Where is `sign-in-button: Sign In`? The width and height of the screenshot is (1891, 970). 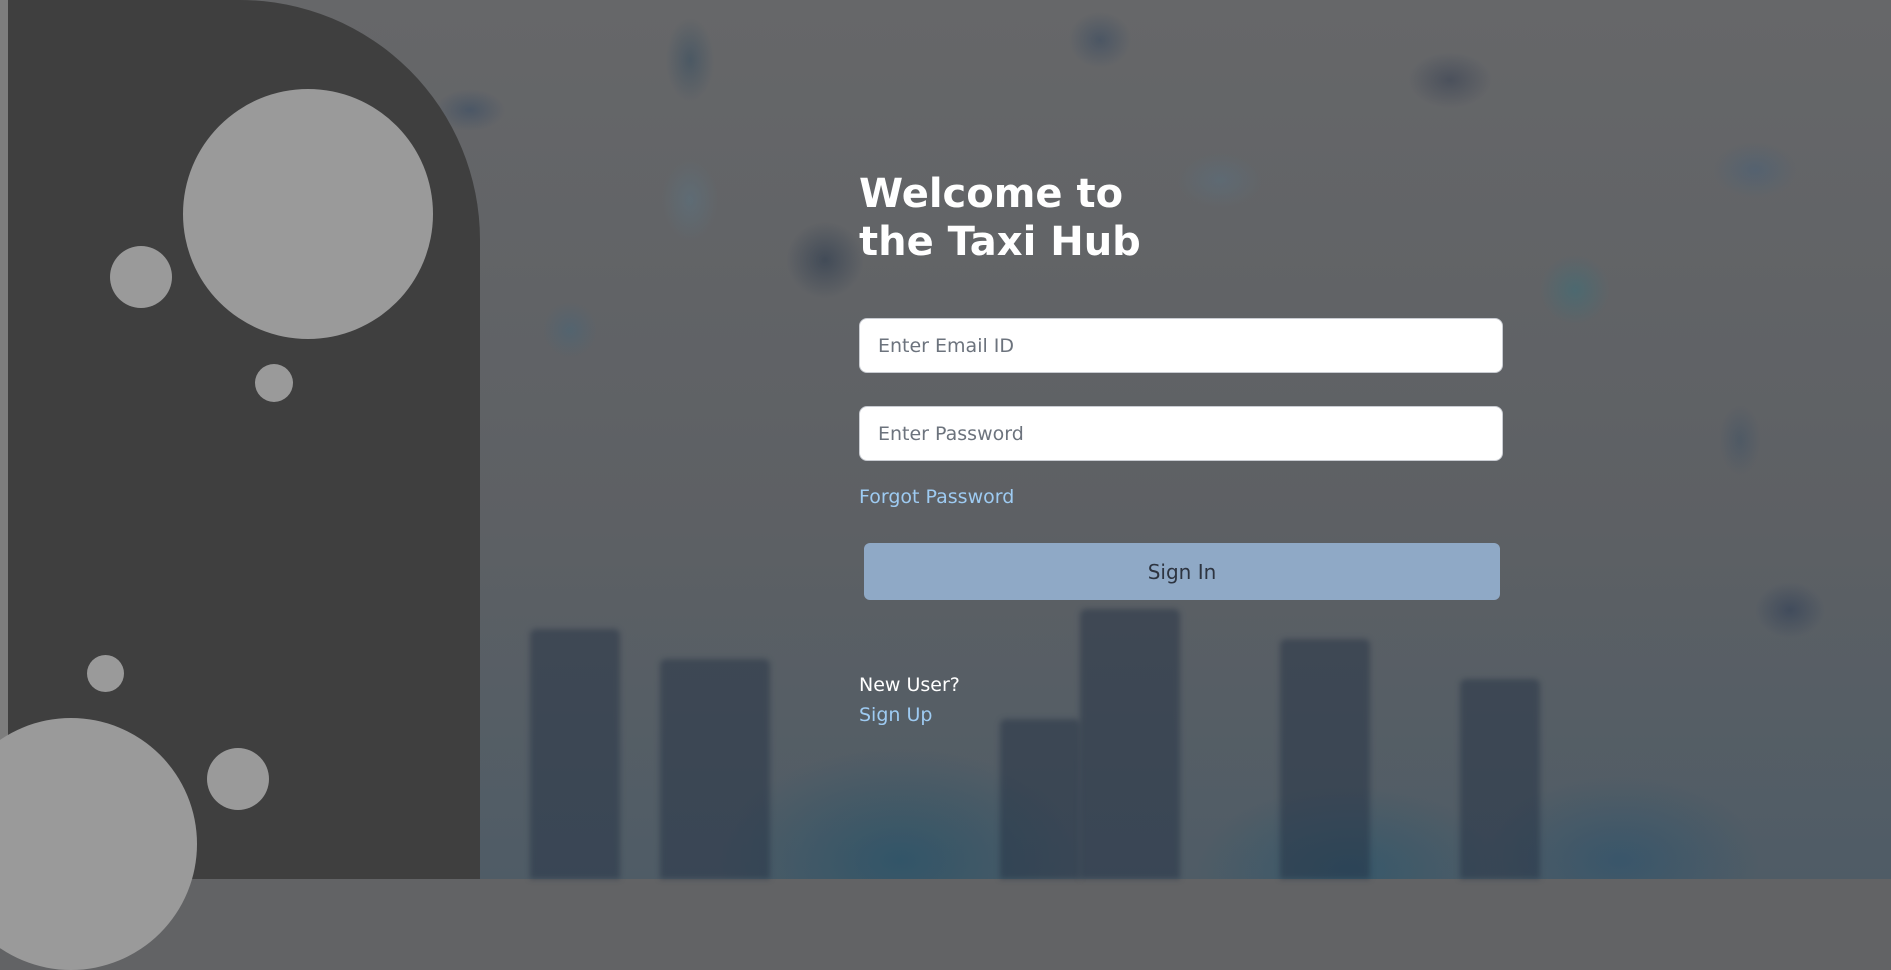
sign-in-button: Sign In is located at coordinates (1182, 571).